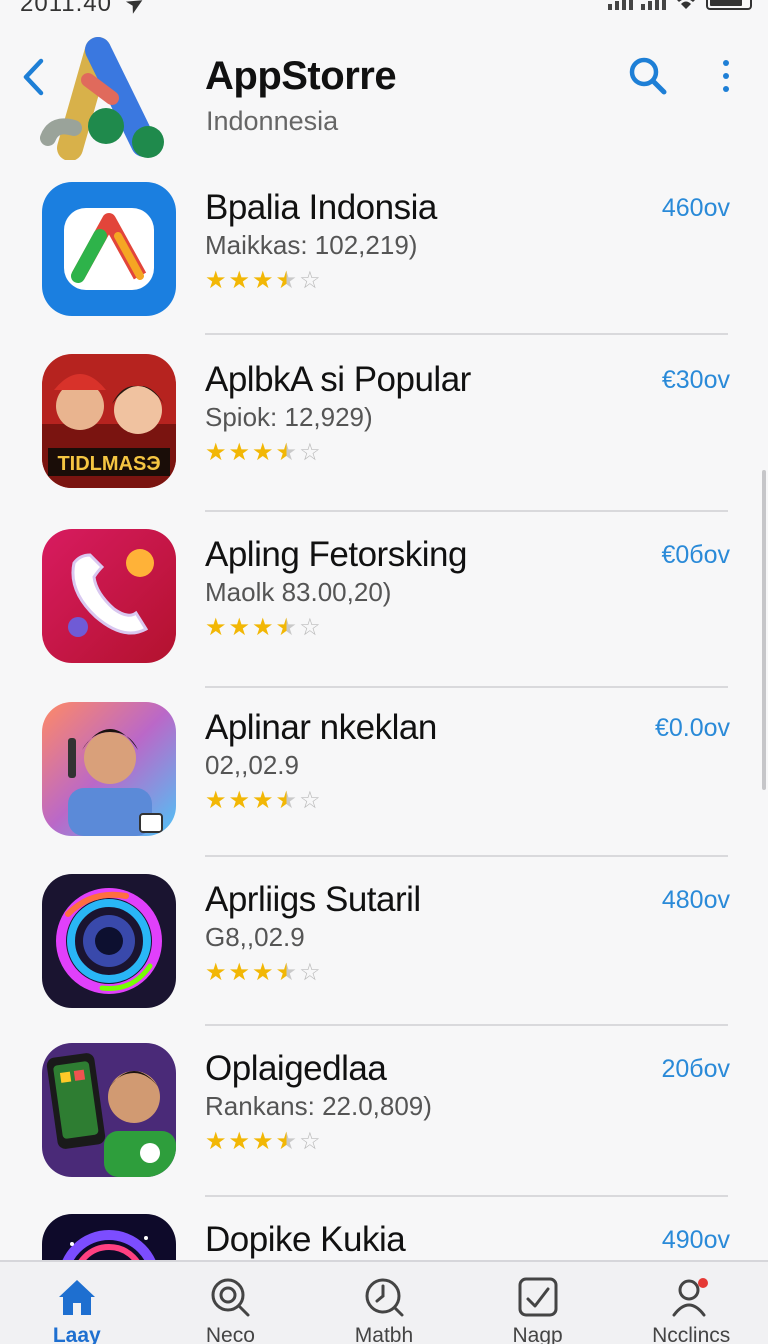 This screenshot has width=768, height=1344. I want to click on tab-profile: Ncclincs, so click(691, 1303).